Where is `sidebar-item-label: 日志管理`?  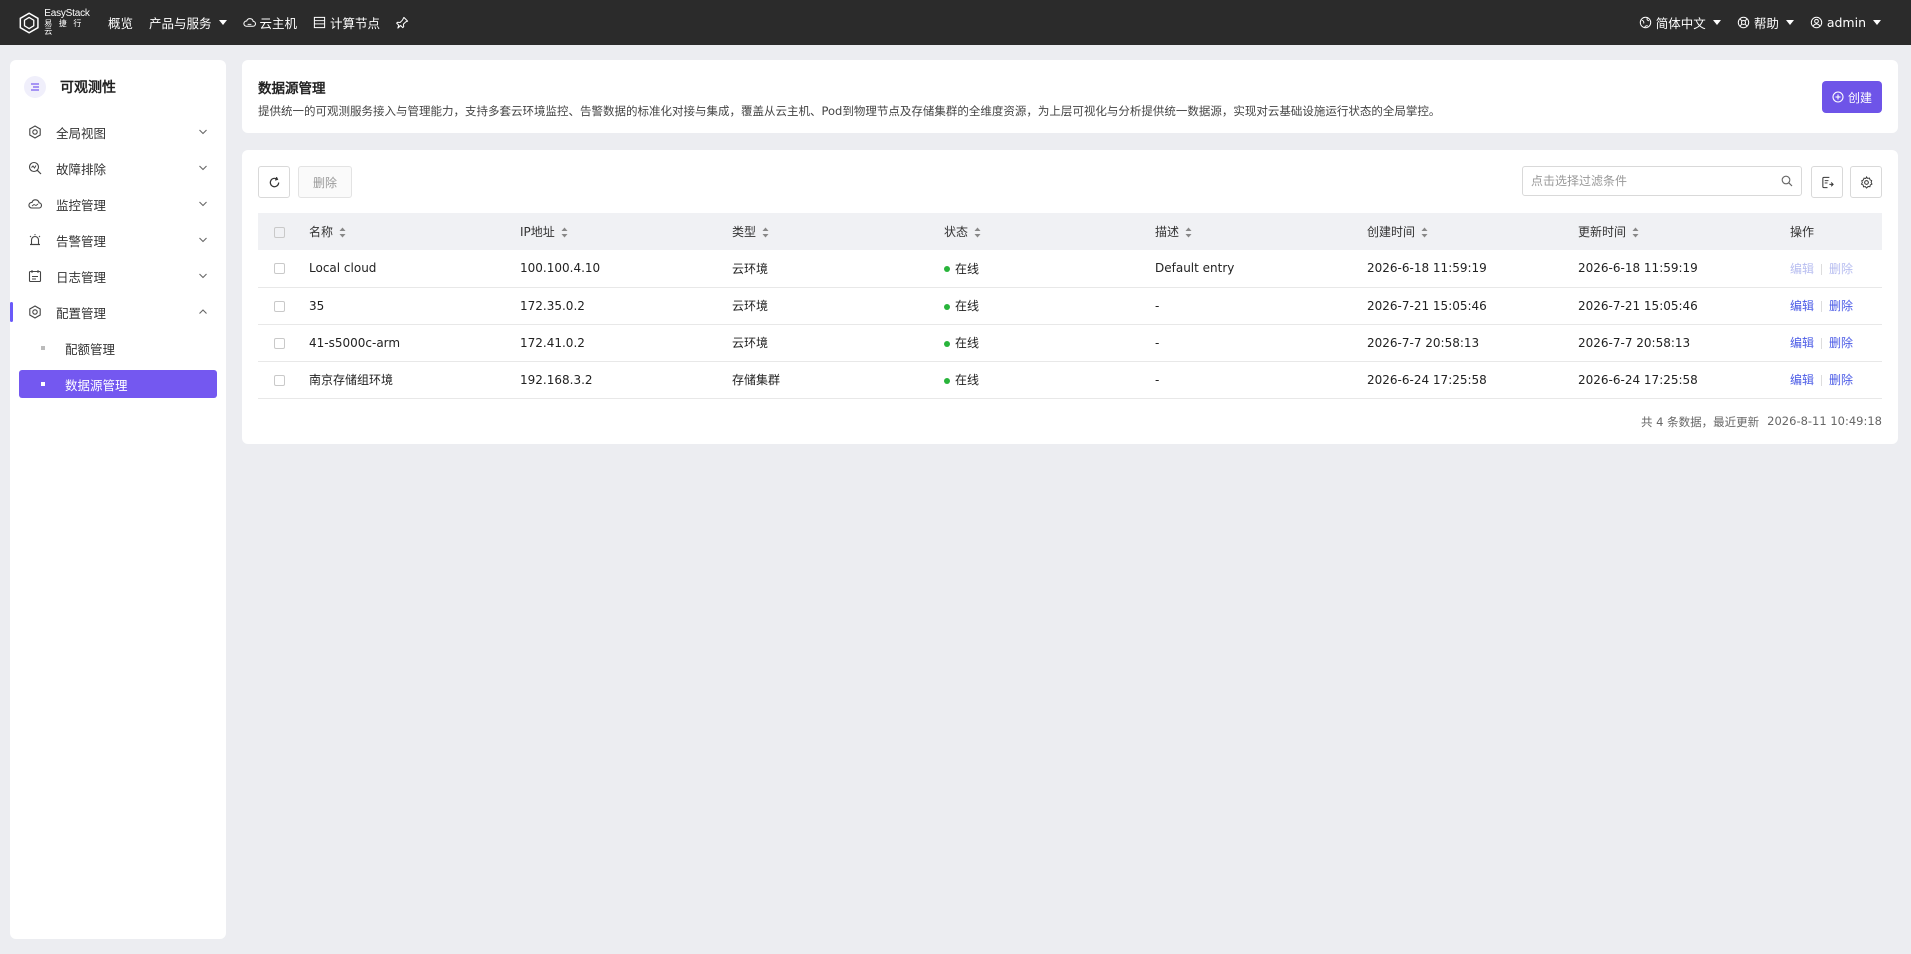 sidebar-item-label: 日志管理 is located at coordinates (81, 277).